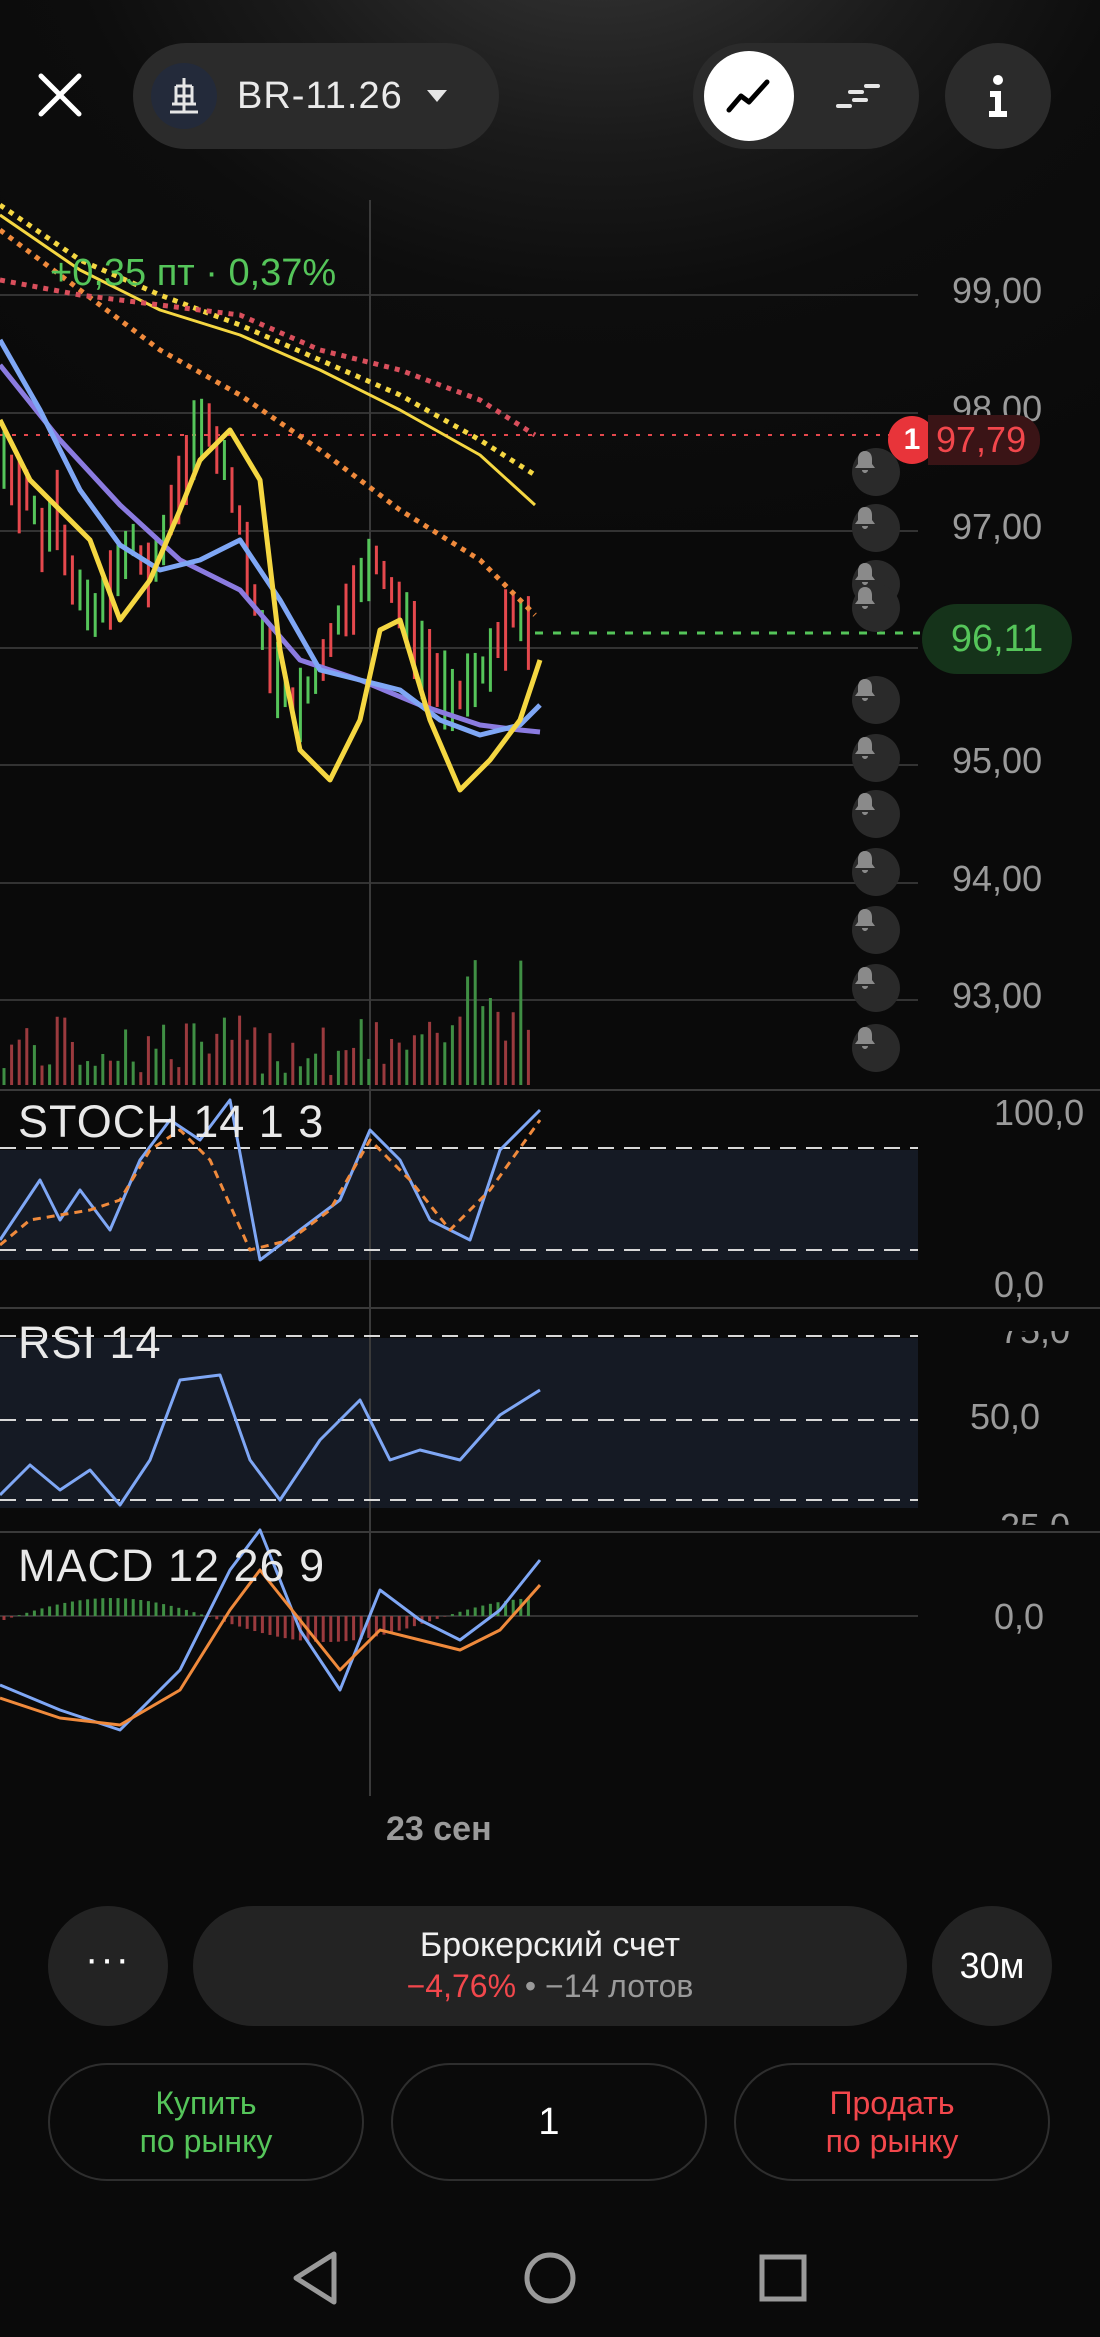 This screenshot has height=2337, width=1100. Describe the element at coordinates (997, 760) in the screenshot. I see `price-axis-label: 95,00` at that location.